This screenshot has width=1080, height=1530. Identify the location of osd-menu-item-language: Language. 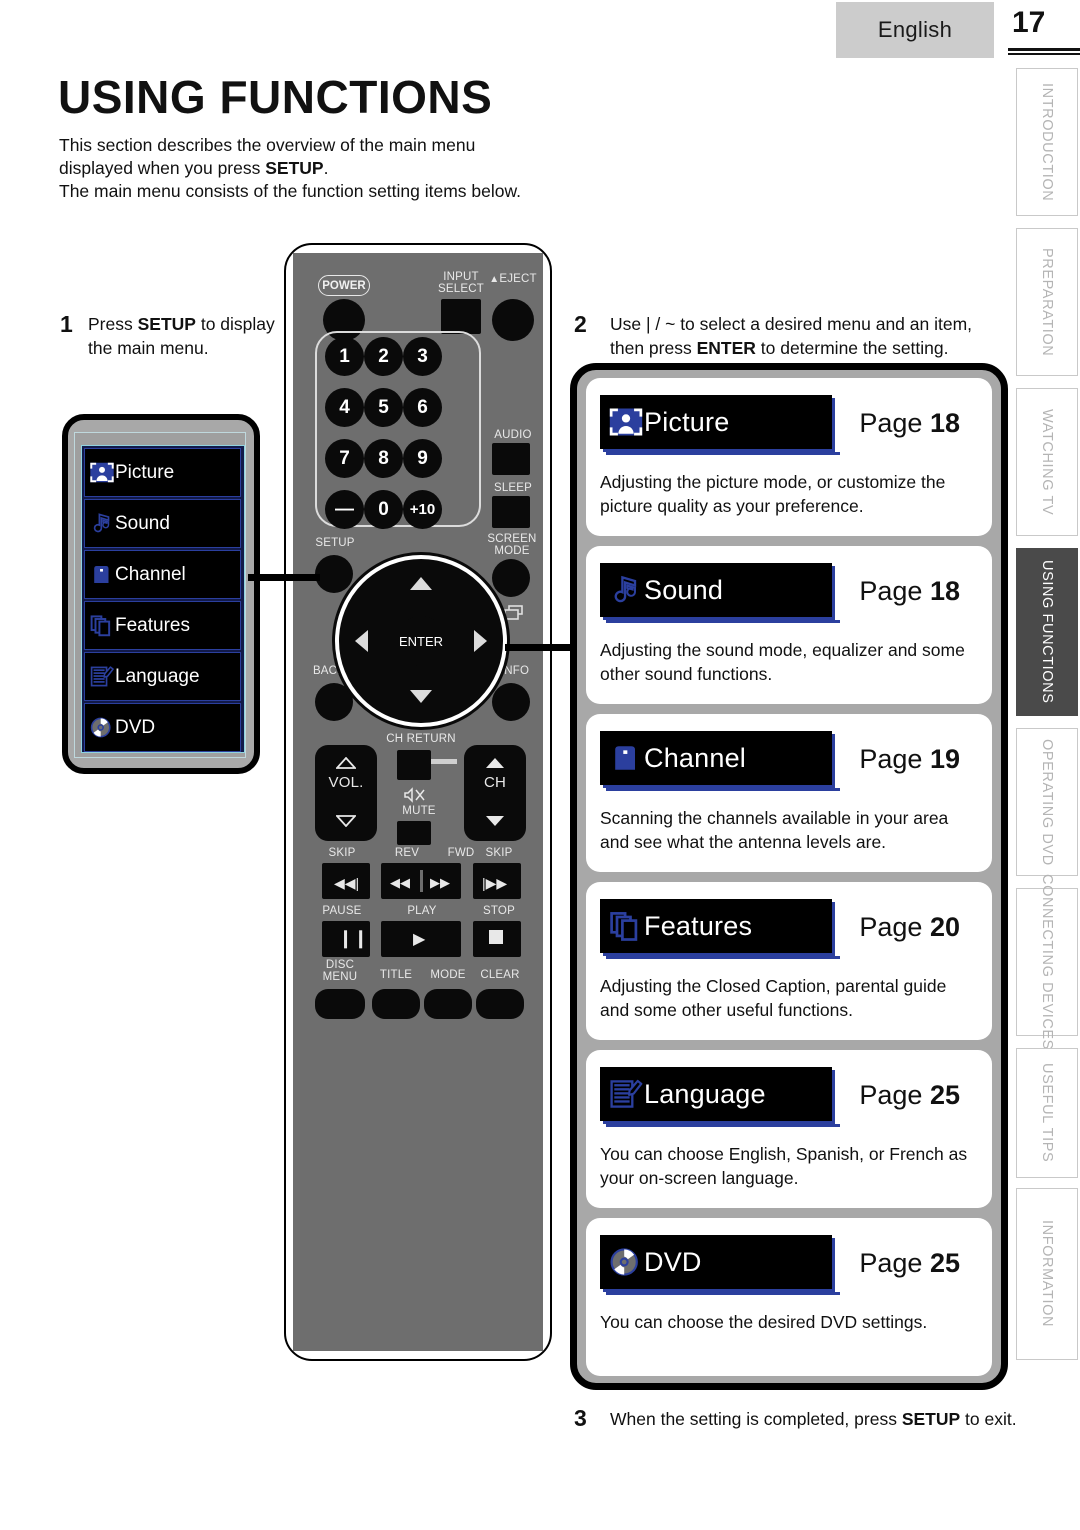
(162, 676).